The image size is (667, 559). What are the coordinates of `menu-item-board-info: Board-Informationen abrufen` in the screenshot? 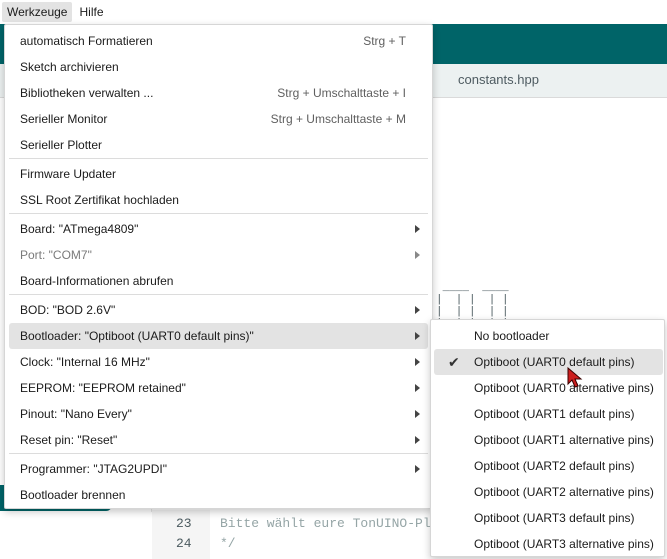 It's located at (218, 281).